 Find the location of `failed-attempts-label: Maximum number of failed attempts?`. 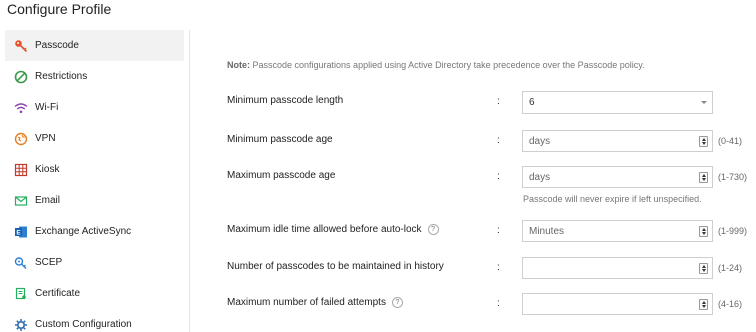

failed-attempts-label: Maximum number of failed attempts? is located at coordinates (315, 302).